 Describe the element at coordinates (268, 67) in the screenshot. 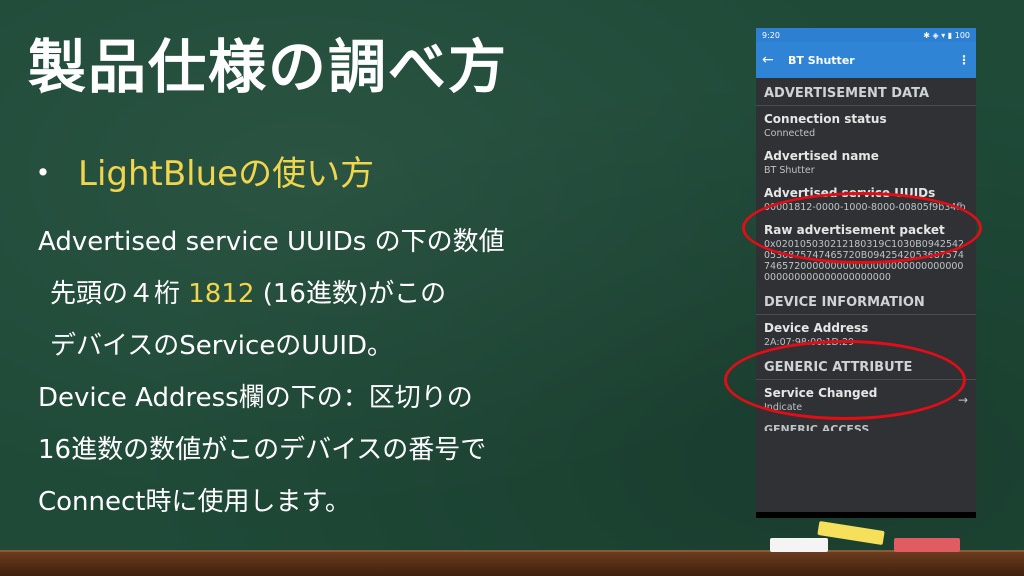

I see `page-title: 製品仕様の調べ方` at that location.